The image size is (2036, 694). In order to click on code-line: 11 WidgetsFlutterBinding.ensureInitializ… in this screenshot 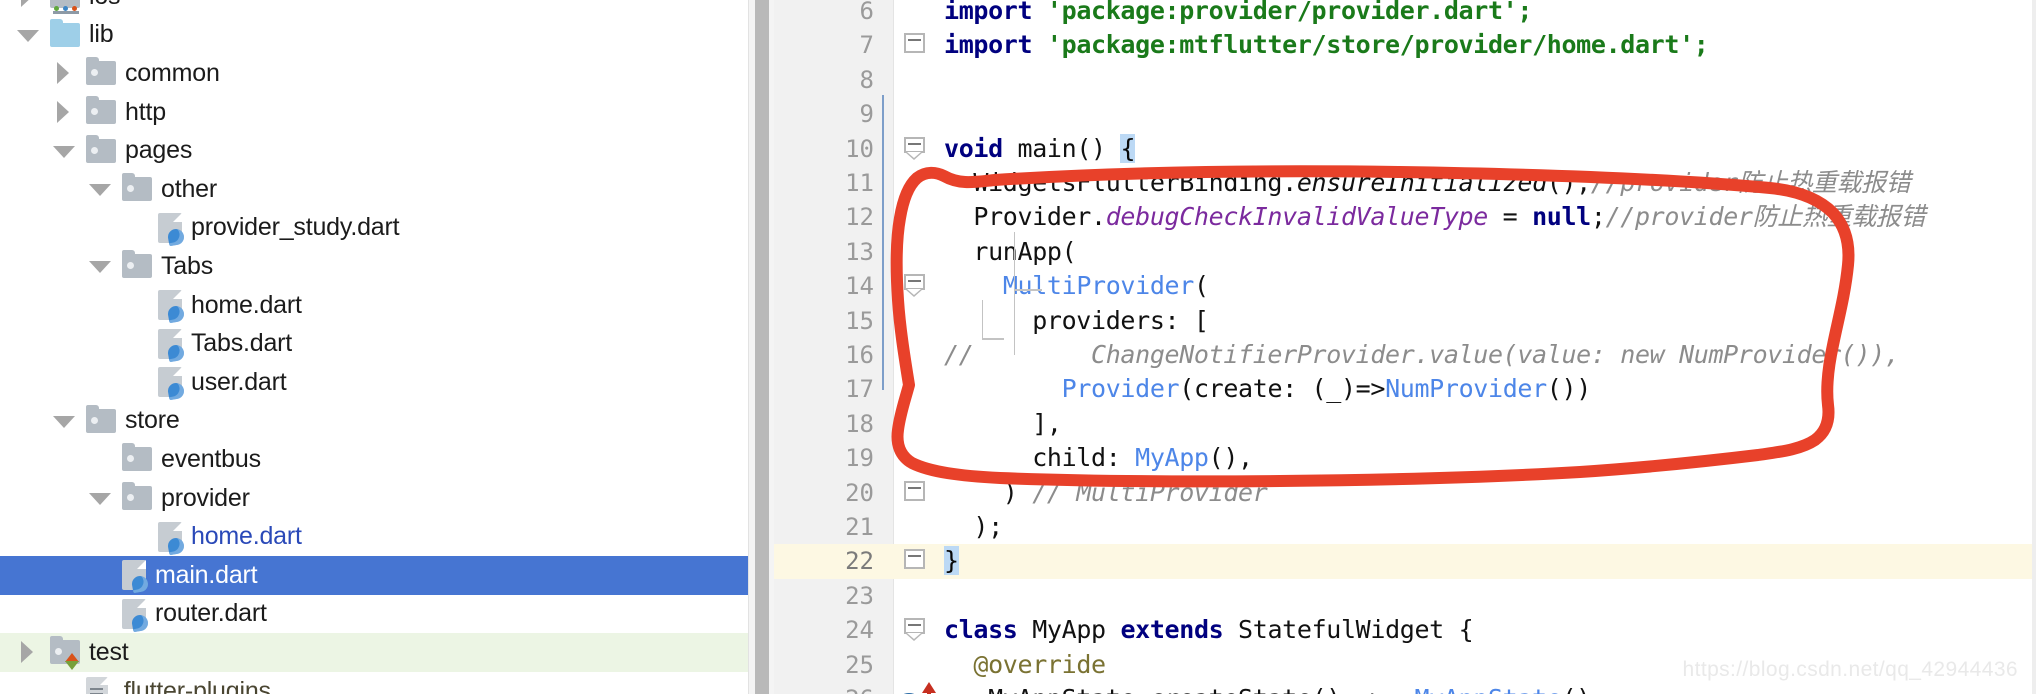, I will do `click(1405, 183)`.